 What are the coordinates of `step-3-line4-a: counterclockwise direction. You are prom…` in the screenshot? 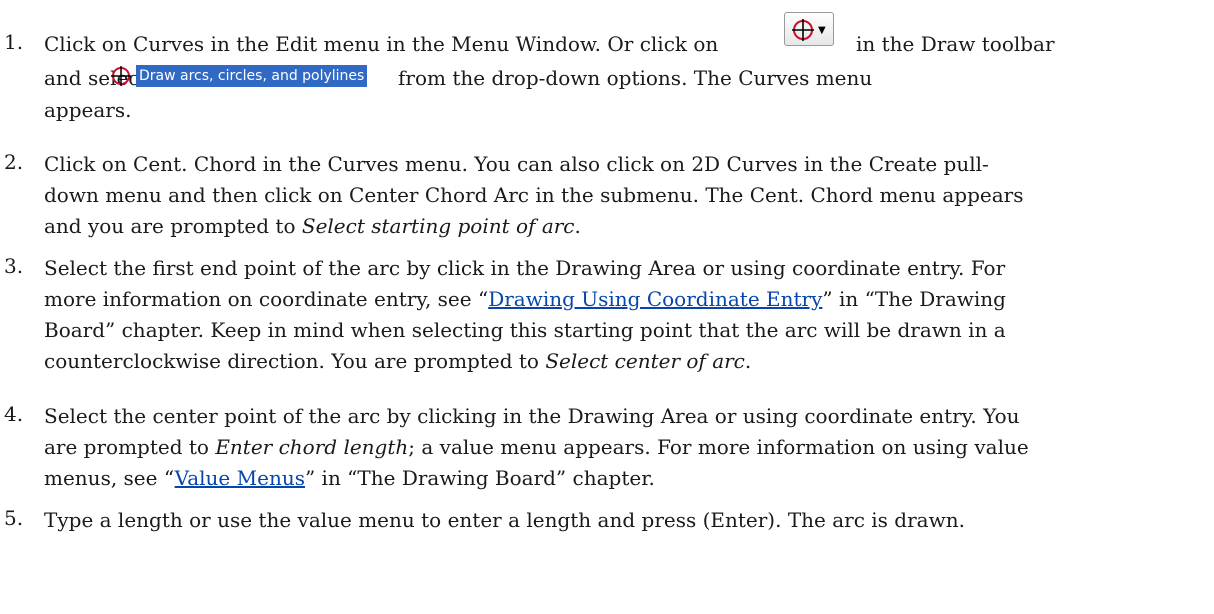 It's located at (295, 361).